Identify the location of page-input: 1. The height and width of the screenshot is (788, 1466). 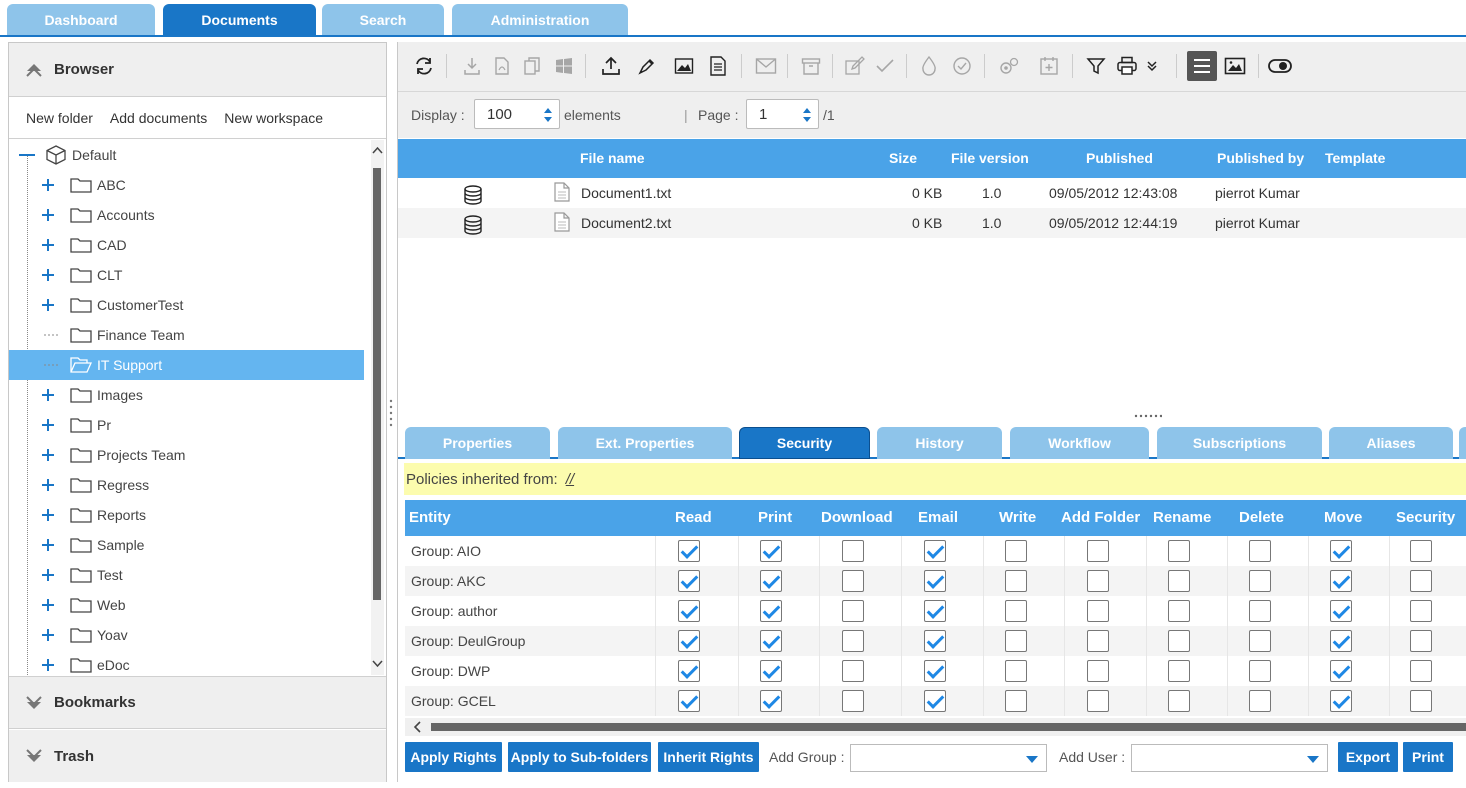
(782, 114).